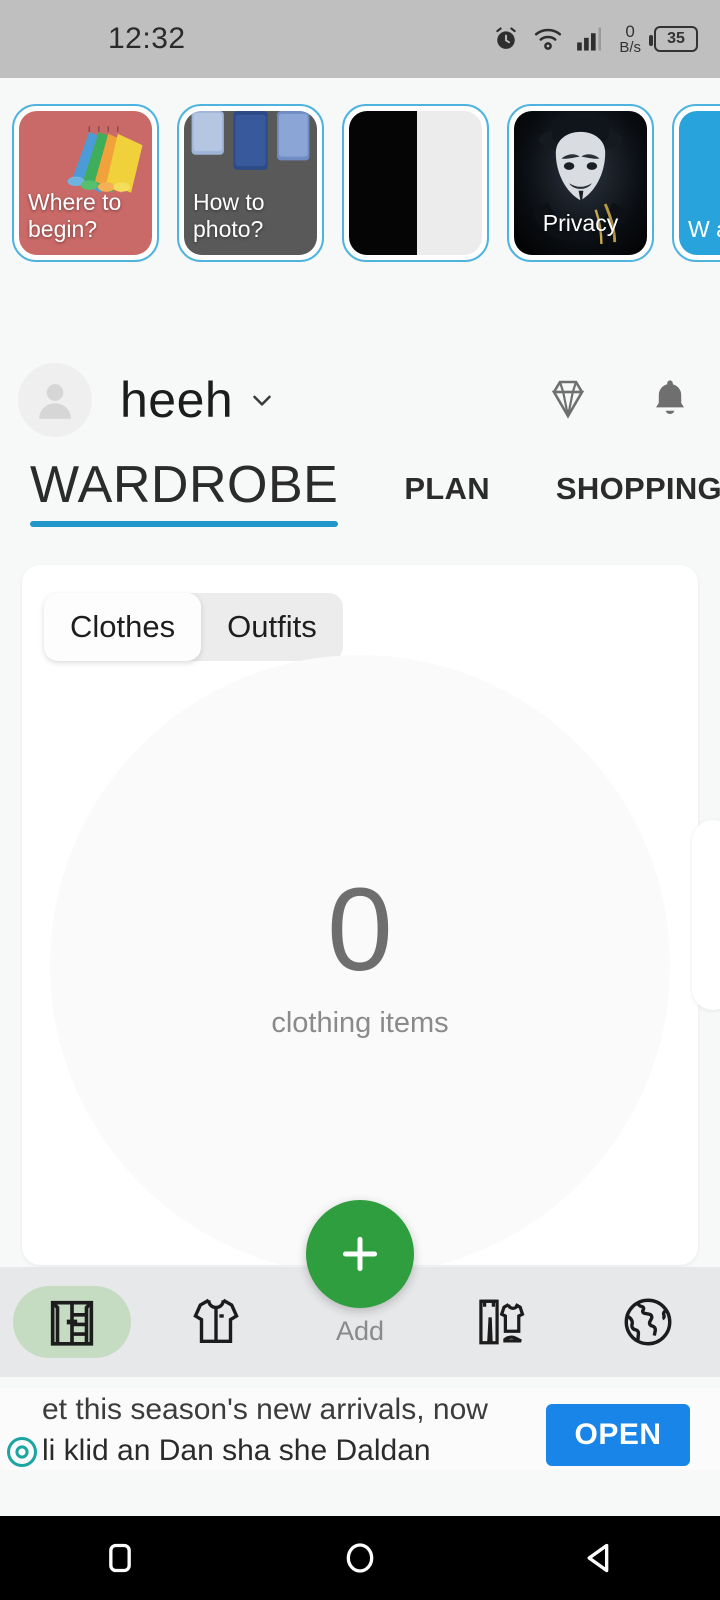  I want to click on main-tab-bar: WARDROBE PLAN SHOPPING, so click(360, 503).